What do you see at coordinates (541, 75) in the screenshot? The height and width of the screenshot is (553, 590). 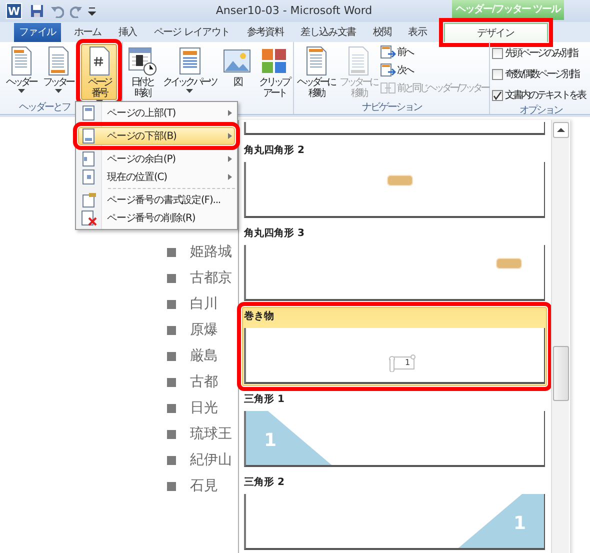 I see `checkbox-label: 奇数/偶数ページ別指` at bounding box center [541, 75].